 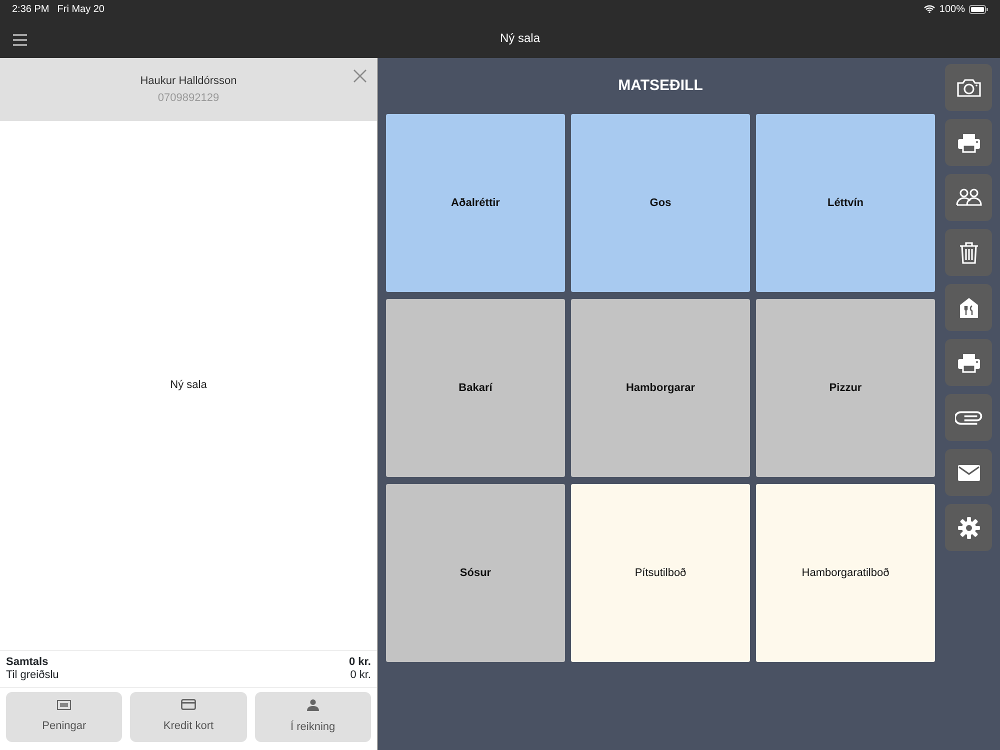 What do you see at coordinates (952, 9) in the screenshot?
I see `battery-percent: 100%` at bounding box center [952, 9].